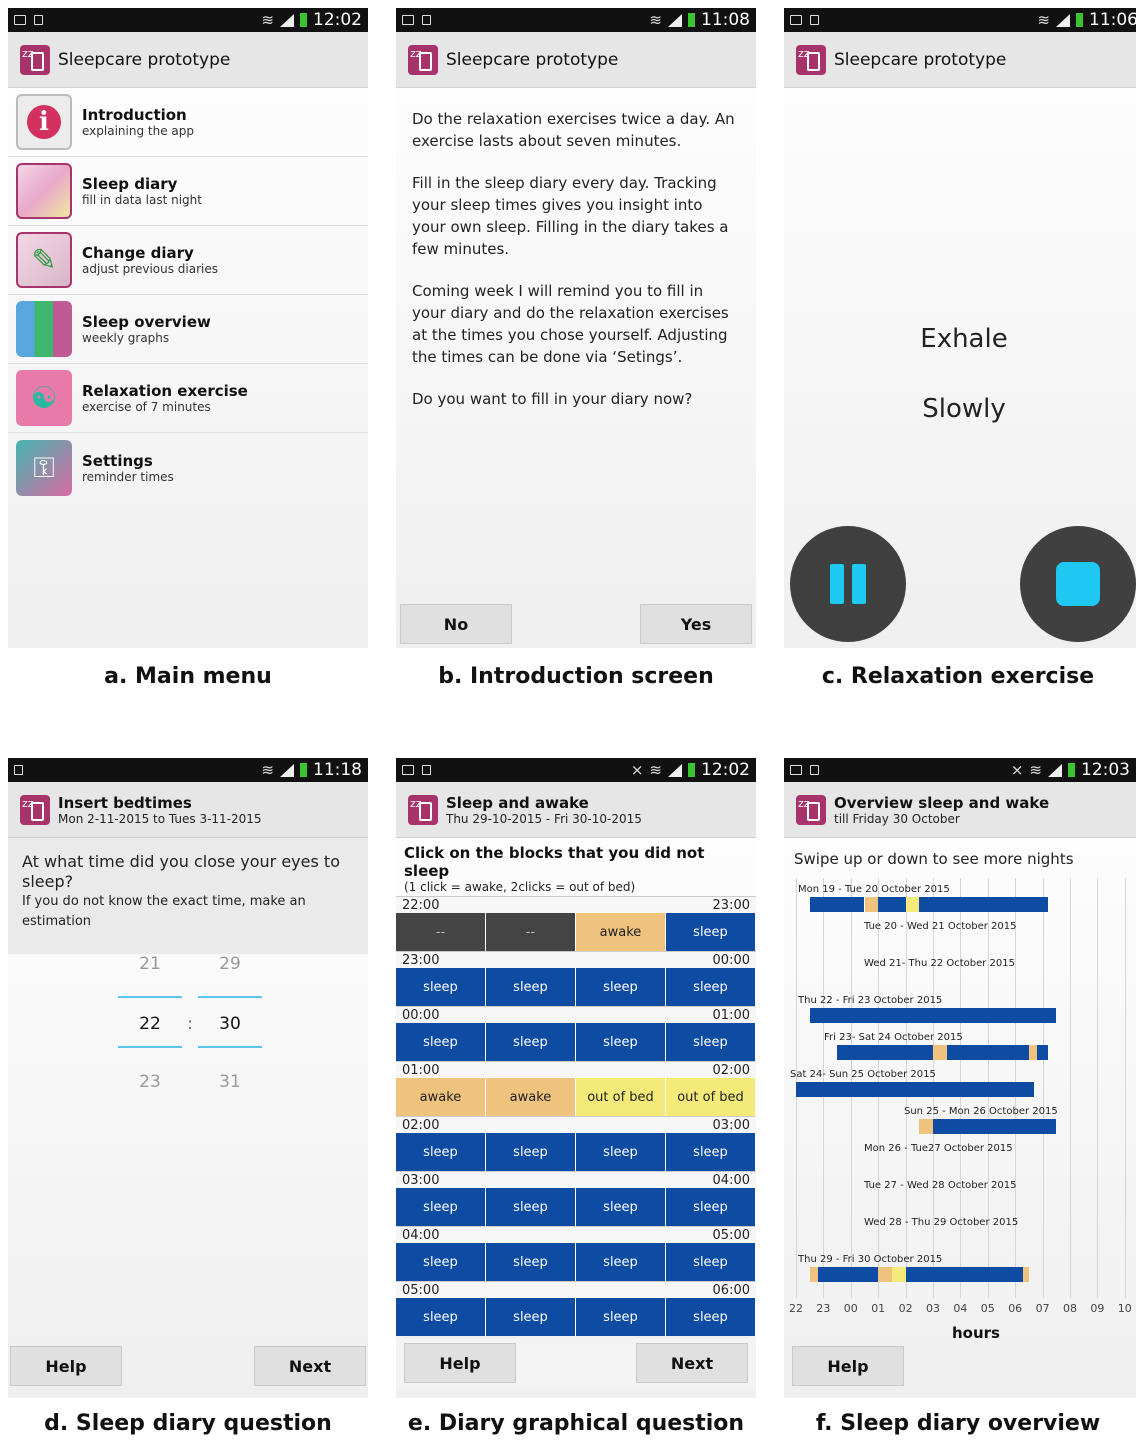 The height and width of the screenshot is (1441, 1136). I want to click on caption-c: c. Relaxation exercise, so click(958, 676).